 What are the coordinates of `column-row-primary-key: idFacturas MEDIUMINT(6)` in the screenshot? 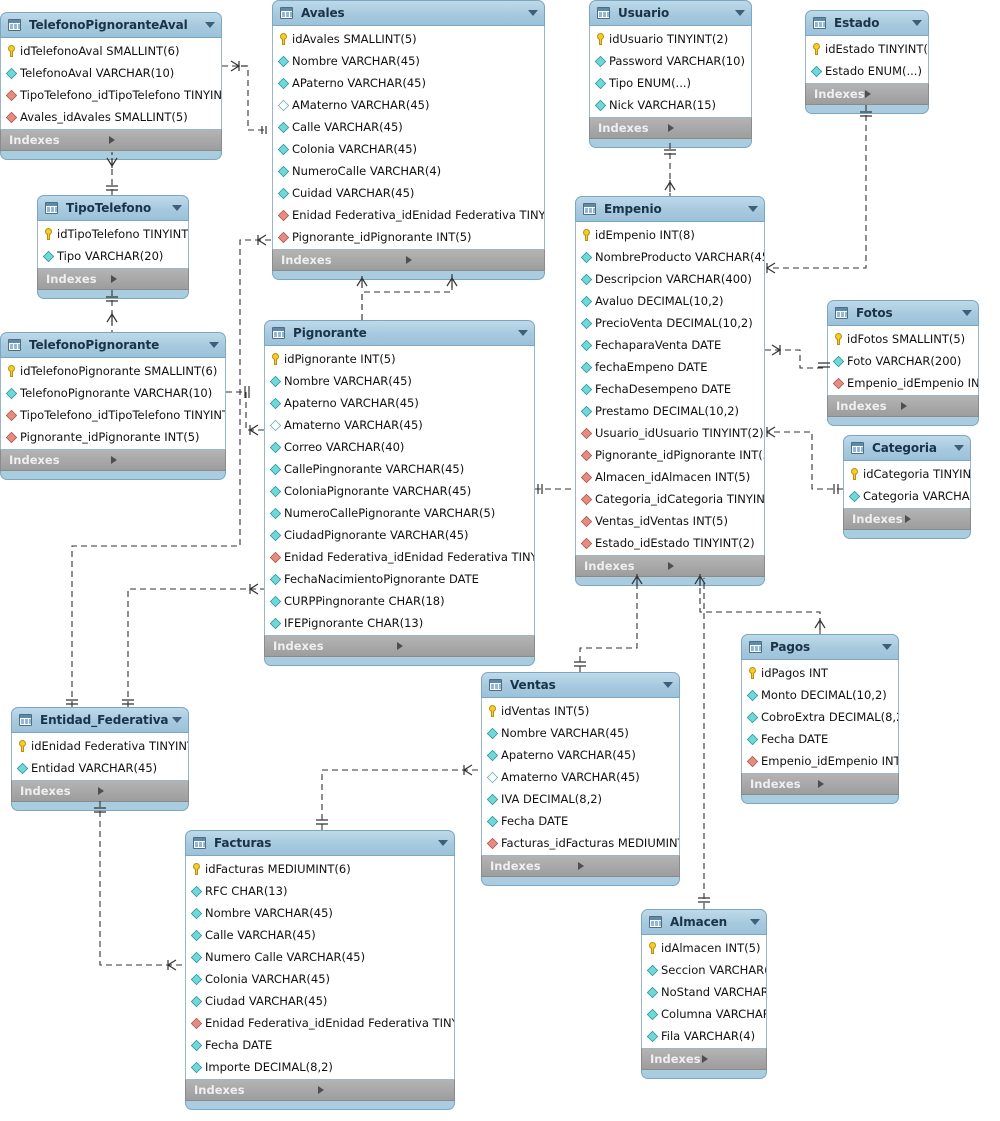 It's located at (320, 869).